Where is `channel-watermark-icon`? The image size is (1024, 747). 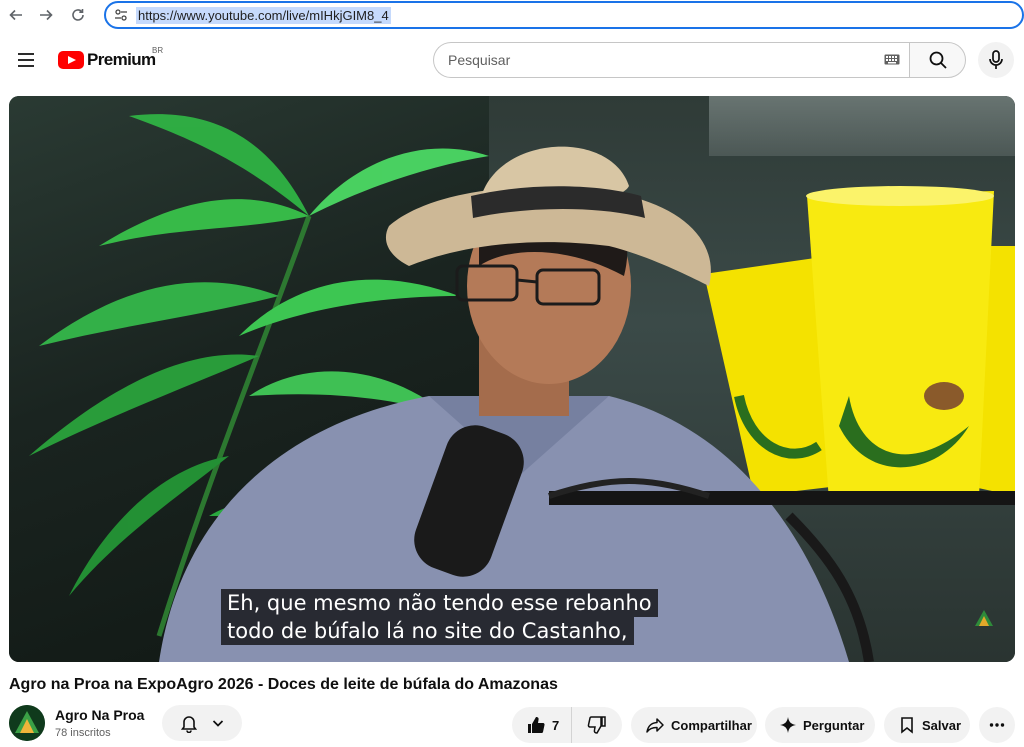
channel-watermark-icon is located at coordinates (984, 619).